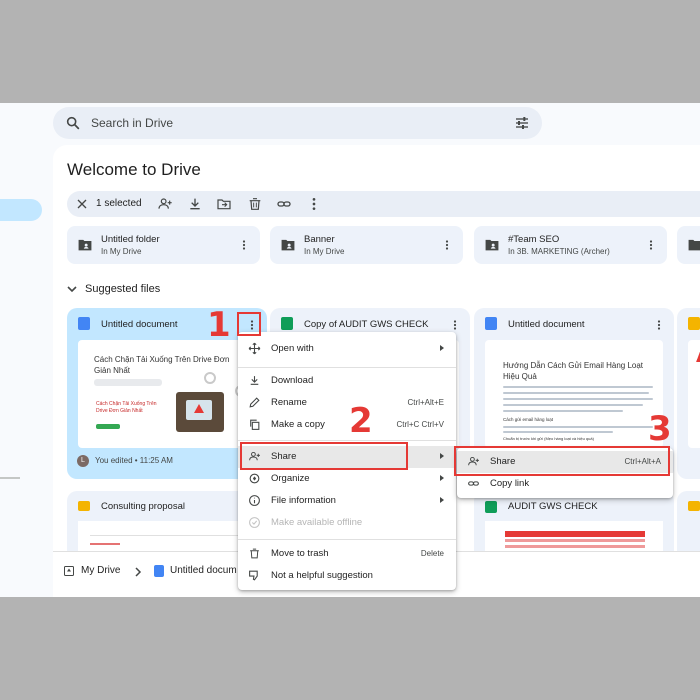 This screenshot has height=700, width=700. I want to click on link-icon, so click(284, 204).